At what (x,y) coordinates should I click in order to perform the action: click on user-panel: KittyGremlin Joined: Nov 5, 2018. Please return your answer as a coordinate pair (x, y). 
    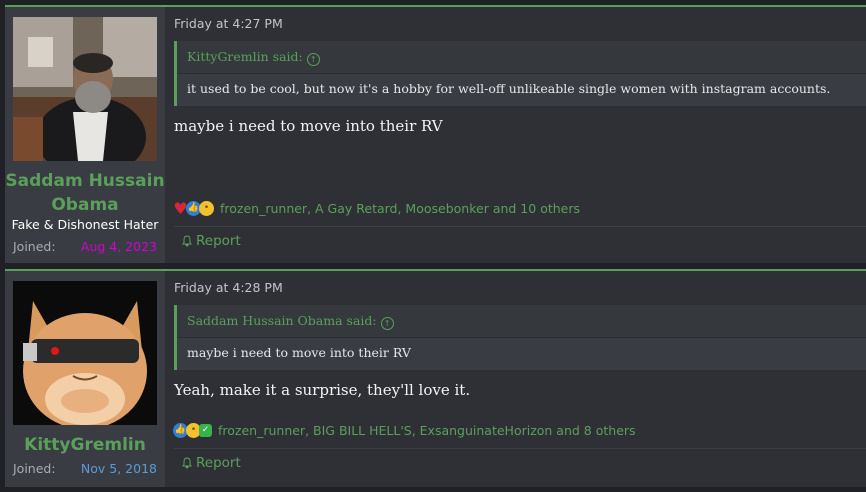
    Looking at the image, I should click on (85, 379).